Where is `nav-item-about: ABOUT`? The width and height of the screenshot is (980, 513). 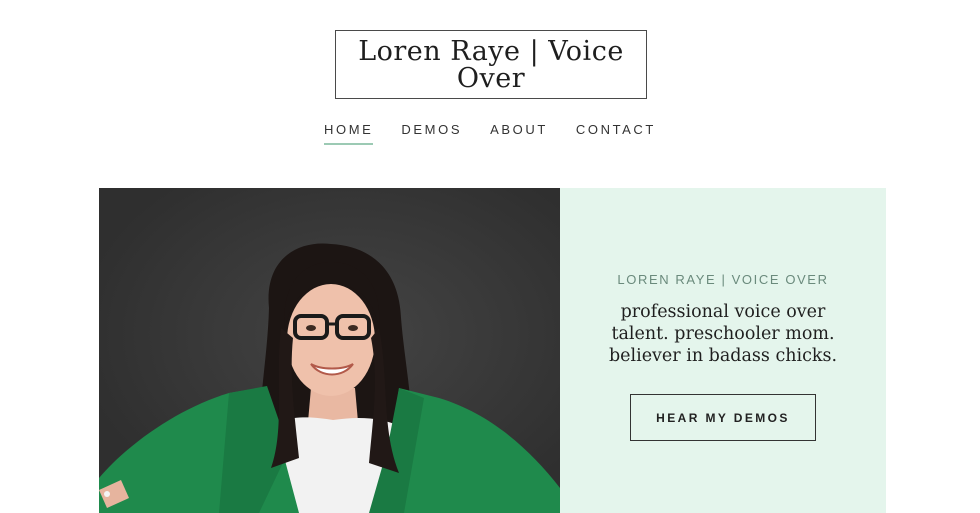
nav-item-about: ABOUT is located at coordinates (519, 133).